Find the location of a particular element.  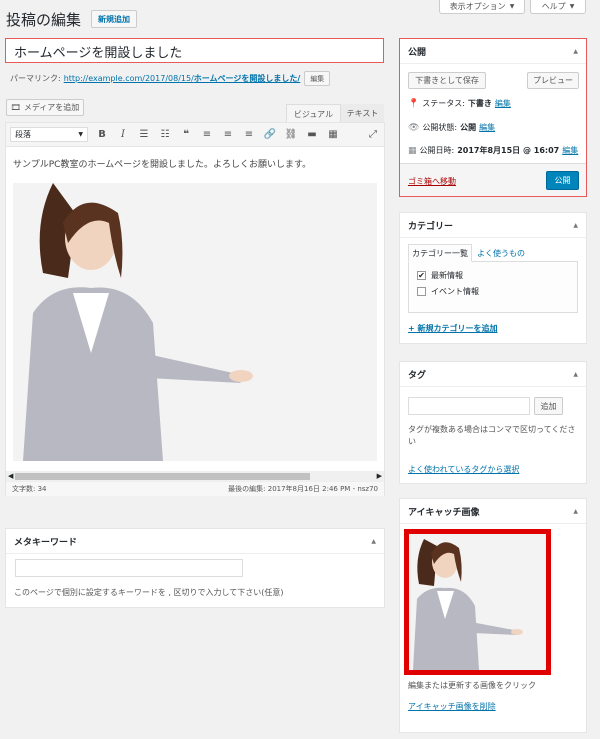

category-label: 最新情報 is located at coordinates (447, 275).